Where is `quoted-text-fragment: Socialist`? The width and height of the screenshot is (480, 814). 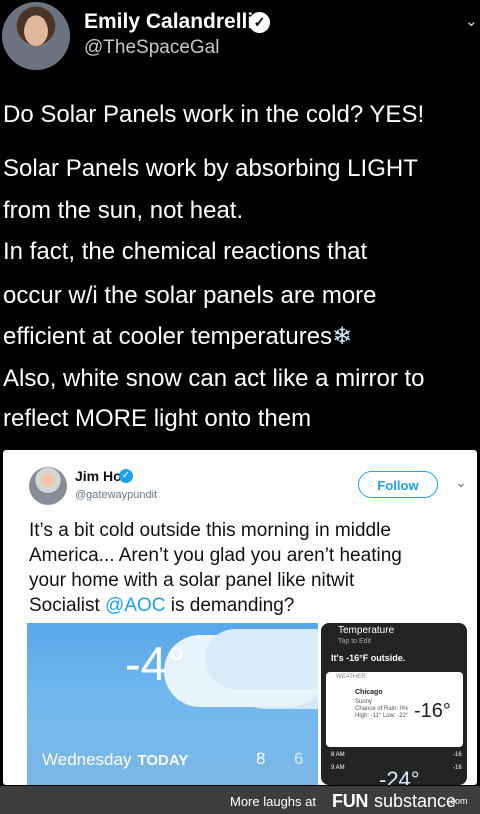
quoted-text-fragment: Socialist is located at coordinates (67, 605).